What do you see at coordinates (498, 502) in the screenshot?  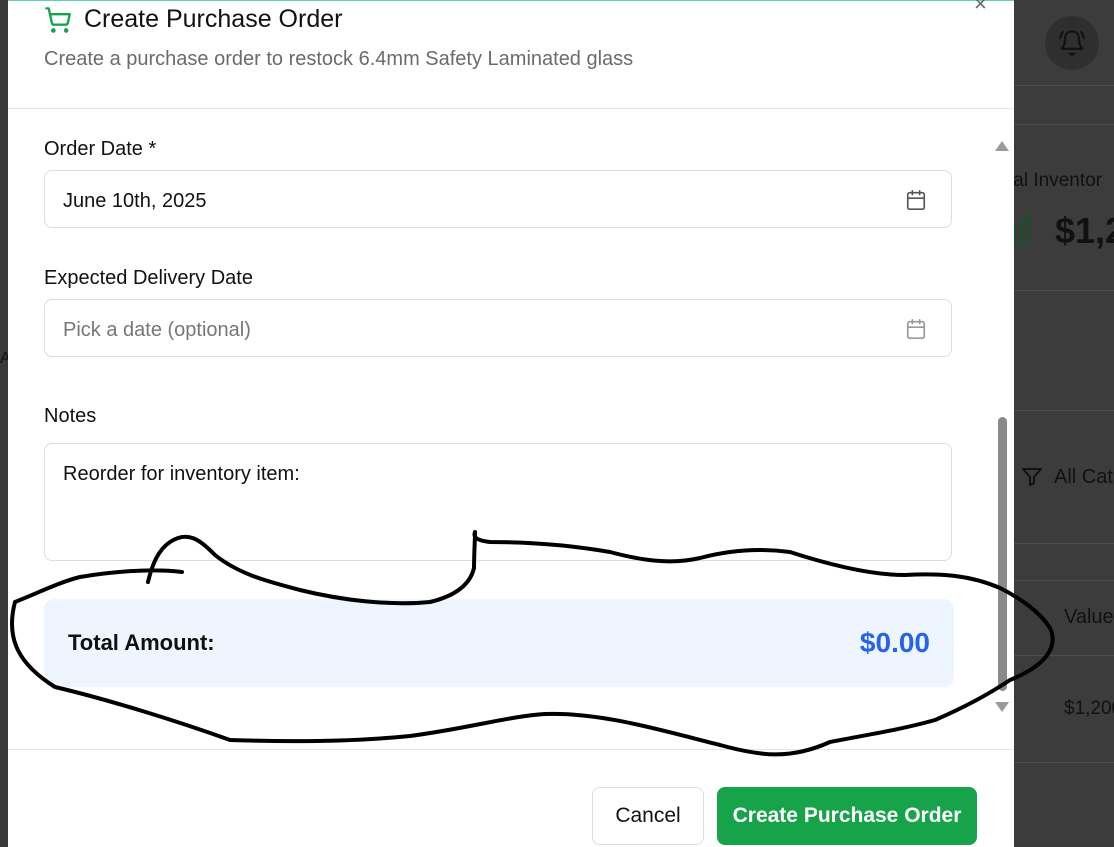 I see `notes-textarea: Reorder for inventory item:` at bounding box center [498, 502].